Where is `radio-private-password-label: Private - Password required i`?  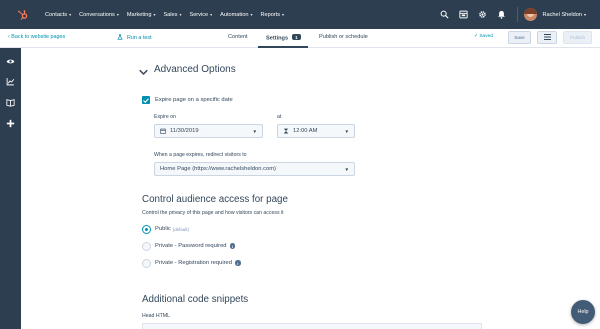
radio-private-password-label: Private - Password required i is located at coordinates (195, 246).